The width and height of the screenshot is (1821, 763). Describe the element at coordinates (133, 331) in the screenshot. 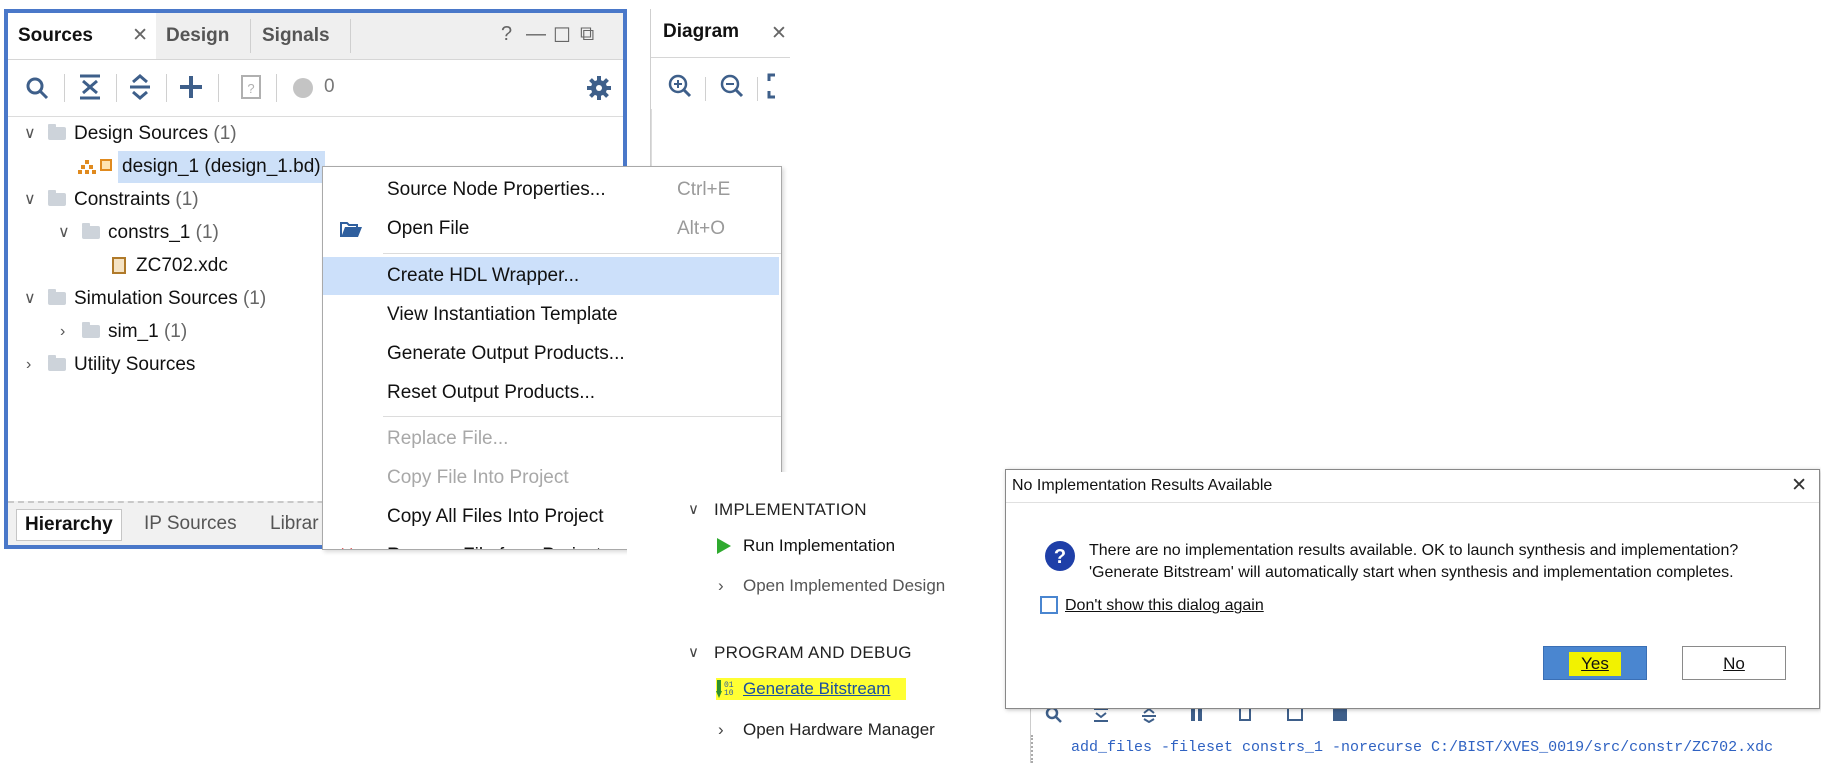

I see `tree-item-label: sim_1` at that location.